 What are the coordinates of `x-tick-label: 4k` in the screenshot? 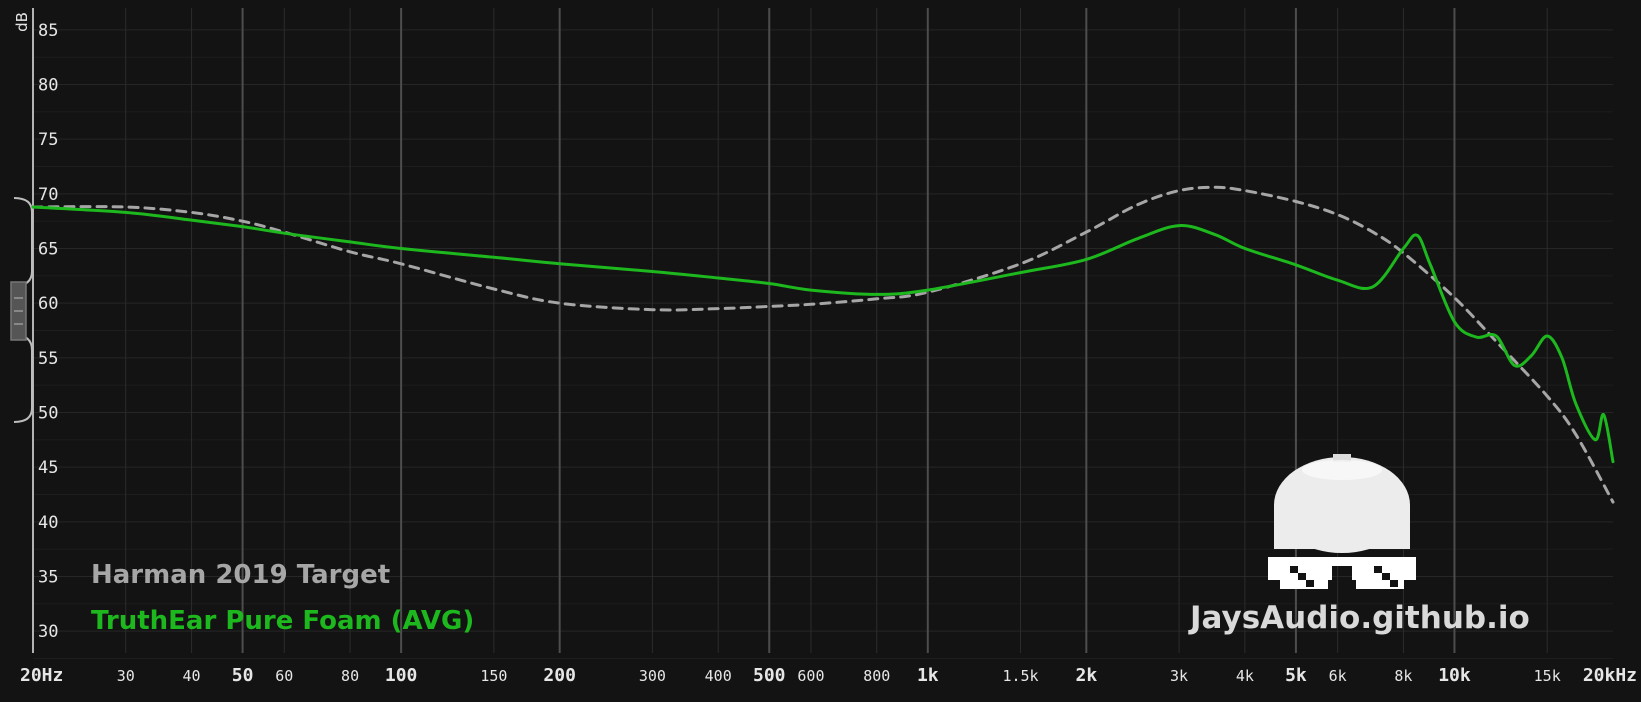 It's located at (1245, 676).